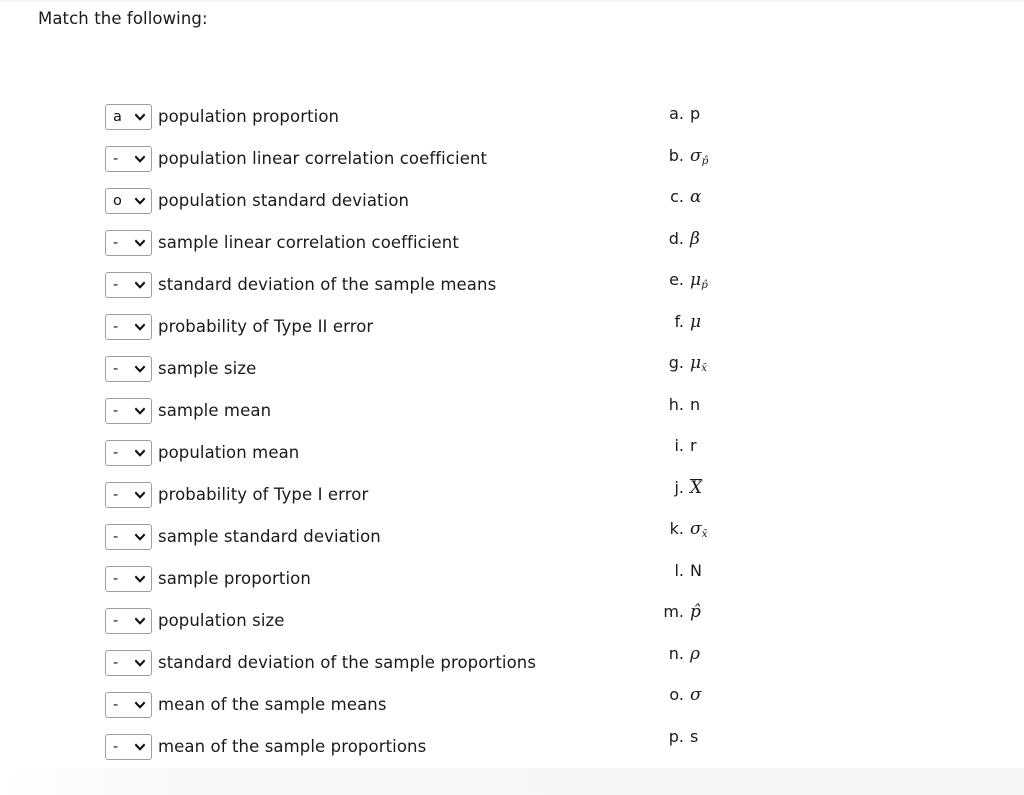 The height and width of the screenshot is (795, 1024). I want to click on option-symbol-base: p̂, so click(695, 612).